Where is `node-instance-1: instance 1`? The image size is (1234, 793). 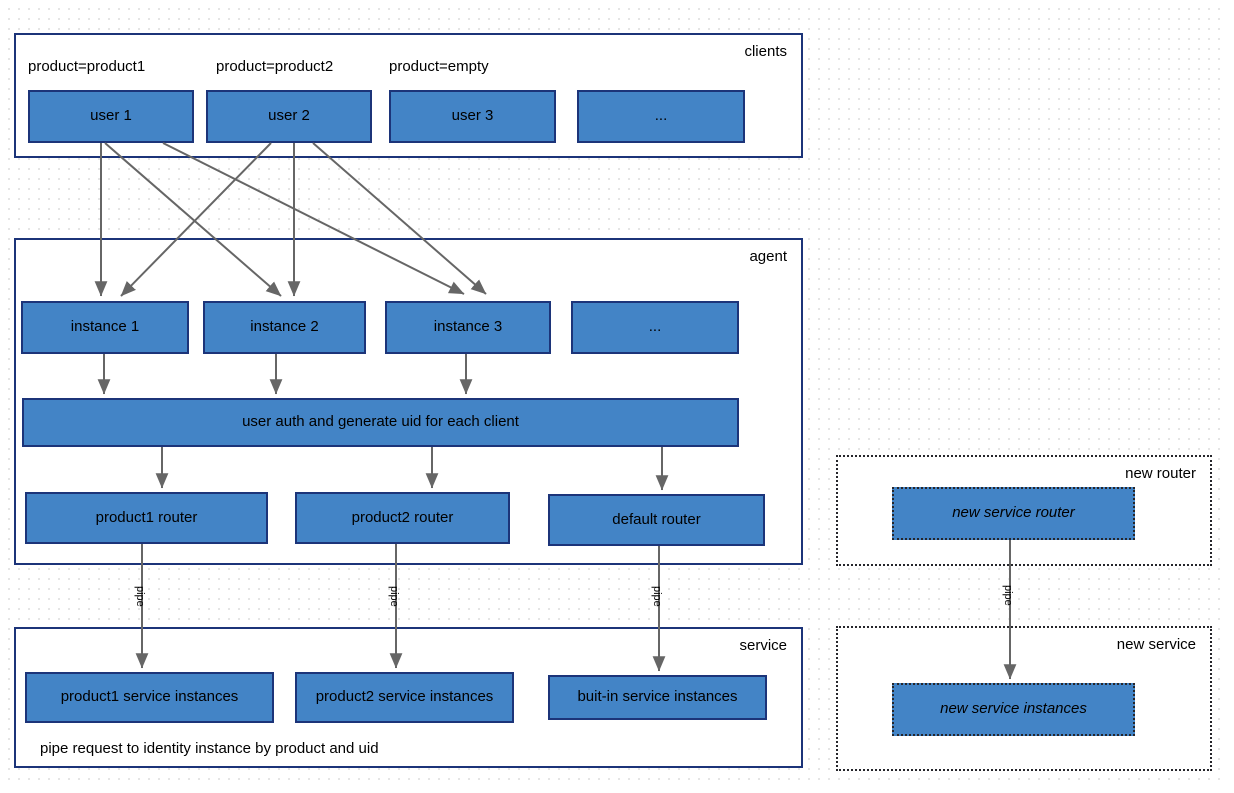 node-instance-1: instance 1 is located at coordinates (105, 327).